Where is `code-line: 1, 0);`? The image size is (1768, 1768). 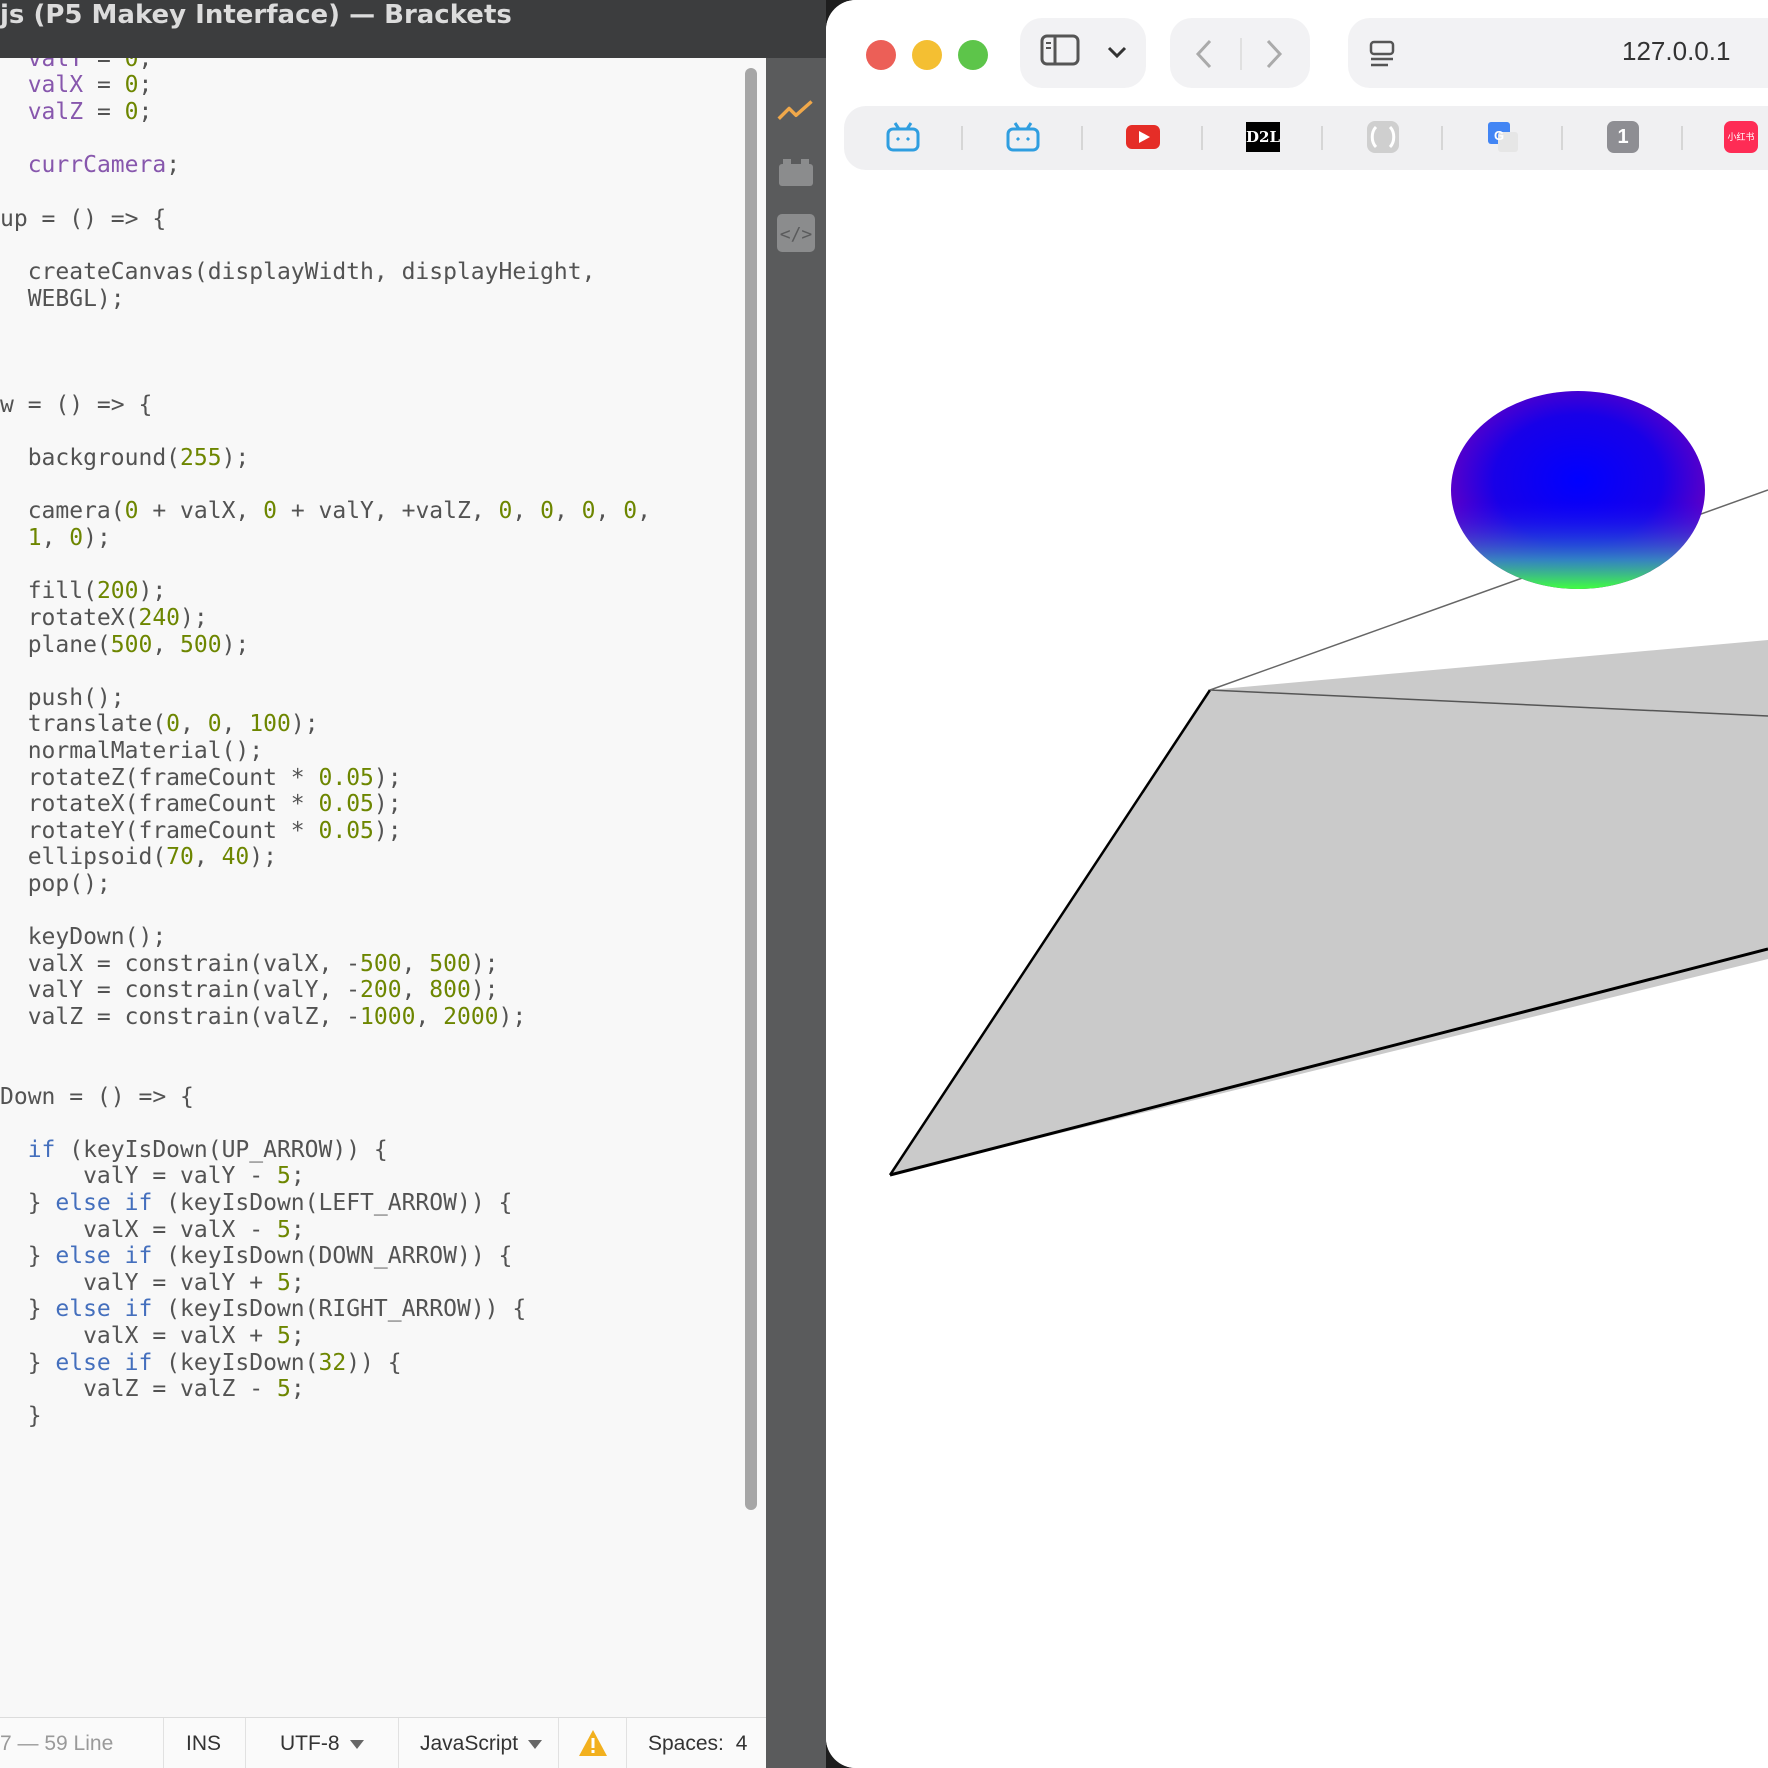 code-line: 1, 0); is located at coordinates (55, 538).